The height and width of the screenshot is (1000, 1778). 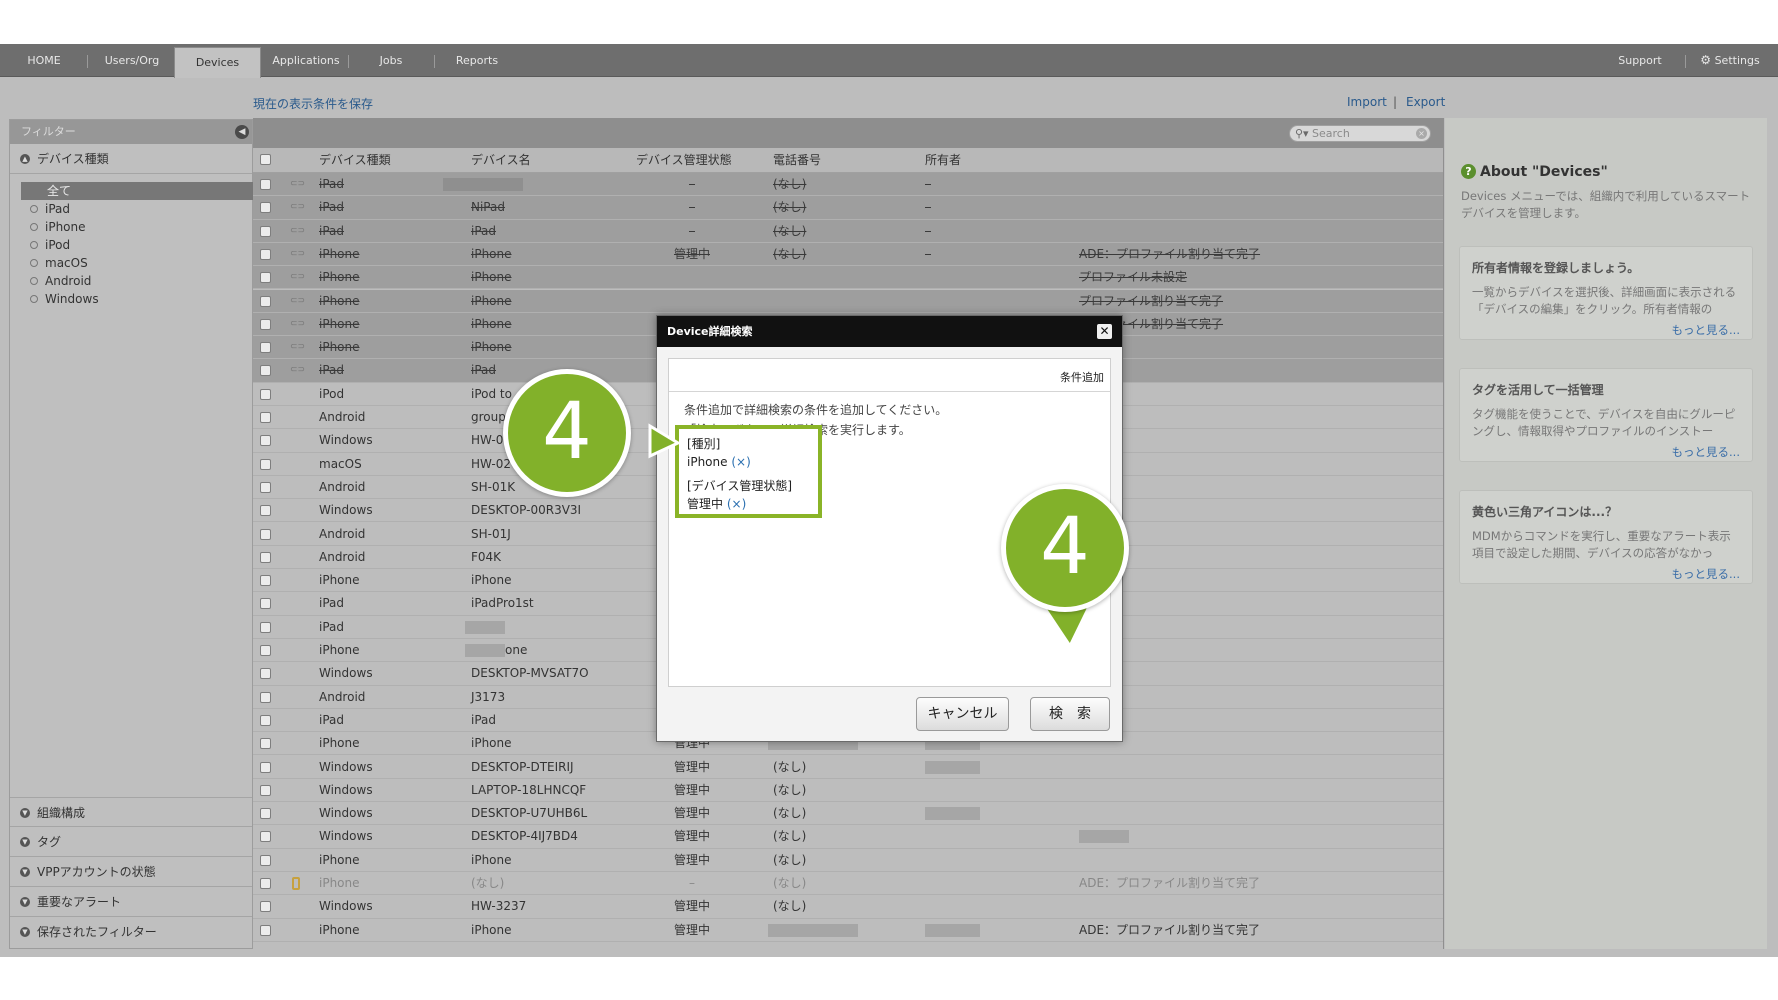 I want to click on tab-jobs: Jobs, so click(x=391, y=60).